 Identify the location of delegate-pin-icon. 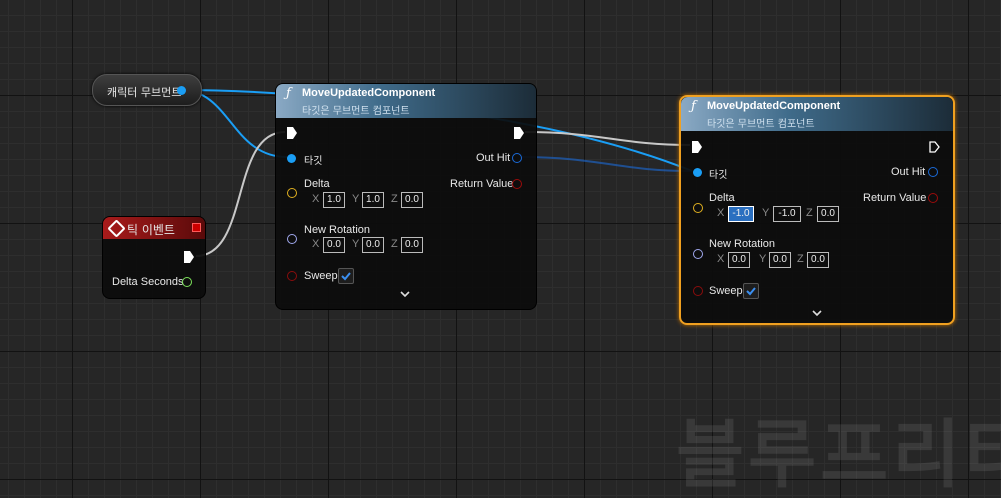
(196, 227).